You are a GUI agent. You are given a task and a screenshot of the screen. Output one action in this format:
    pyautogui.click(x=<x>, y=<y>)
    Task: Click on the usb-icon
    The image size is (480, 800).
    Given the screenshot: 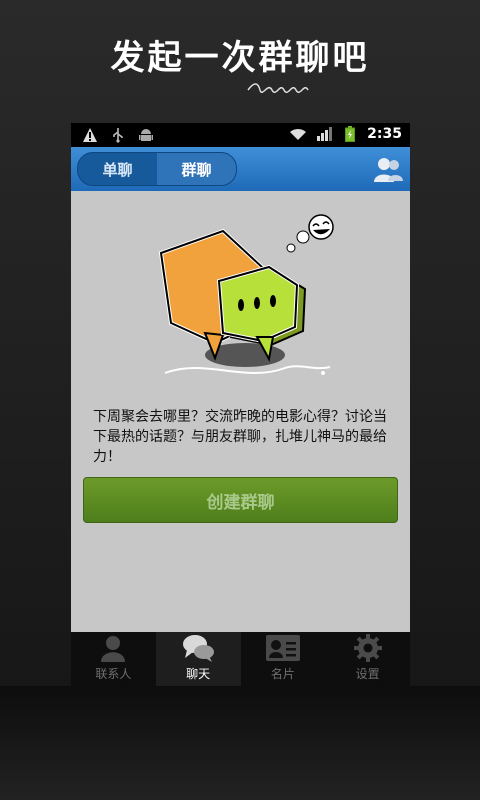 What is the action you would take?
    pyautogui.click(x=118, y=135)
    